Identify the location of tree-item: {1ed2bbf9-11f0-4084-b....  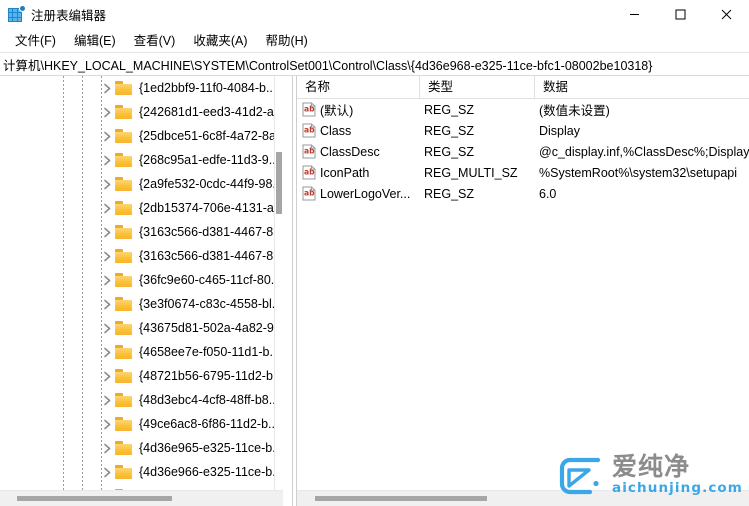
(141, 88).